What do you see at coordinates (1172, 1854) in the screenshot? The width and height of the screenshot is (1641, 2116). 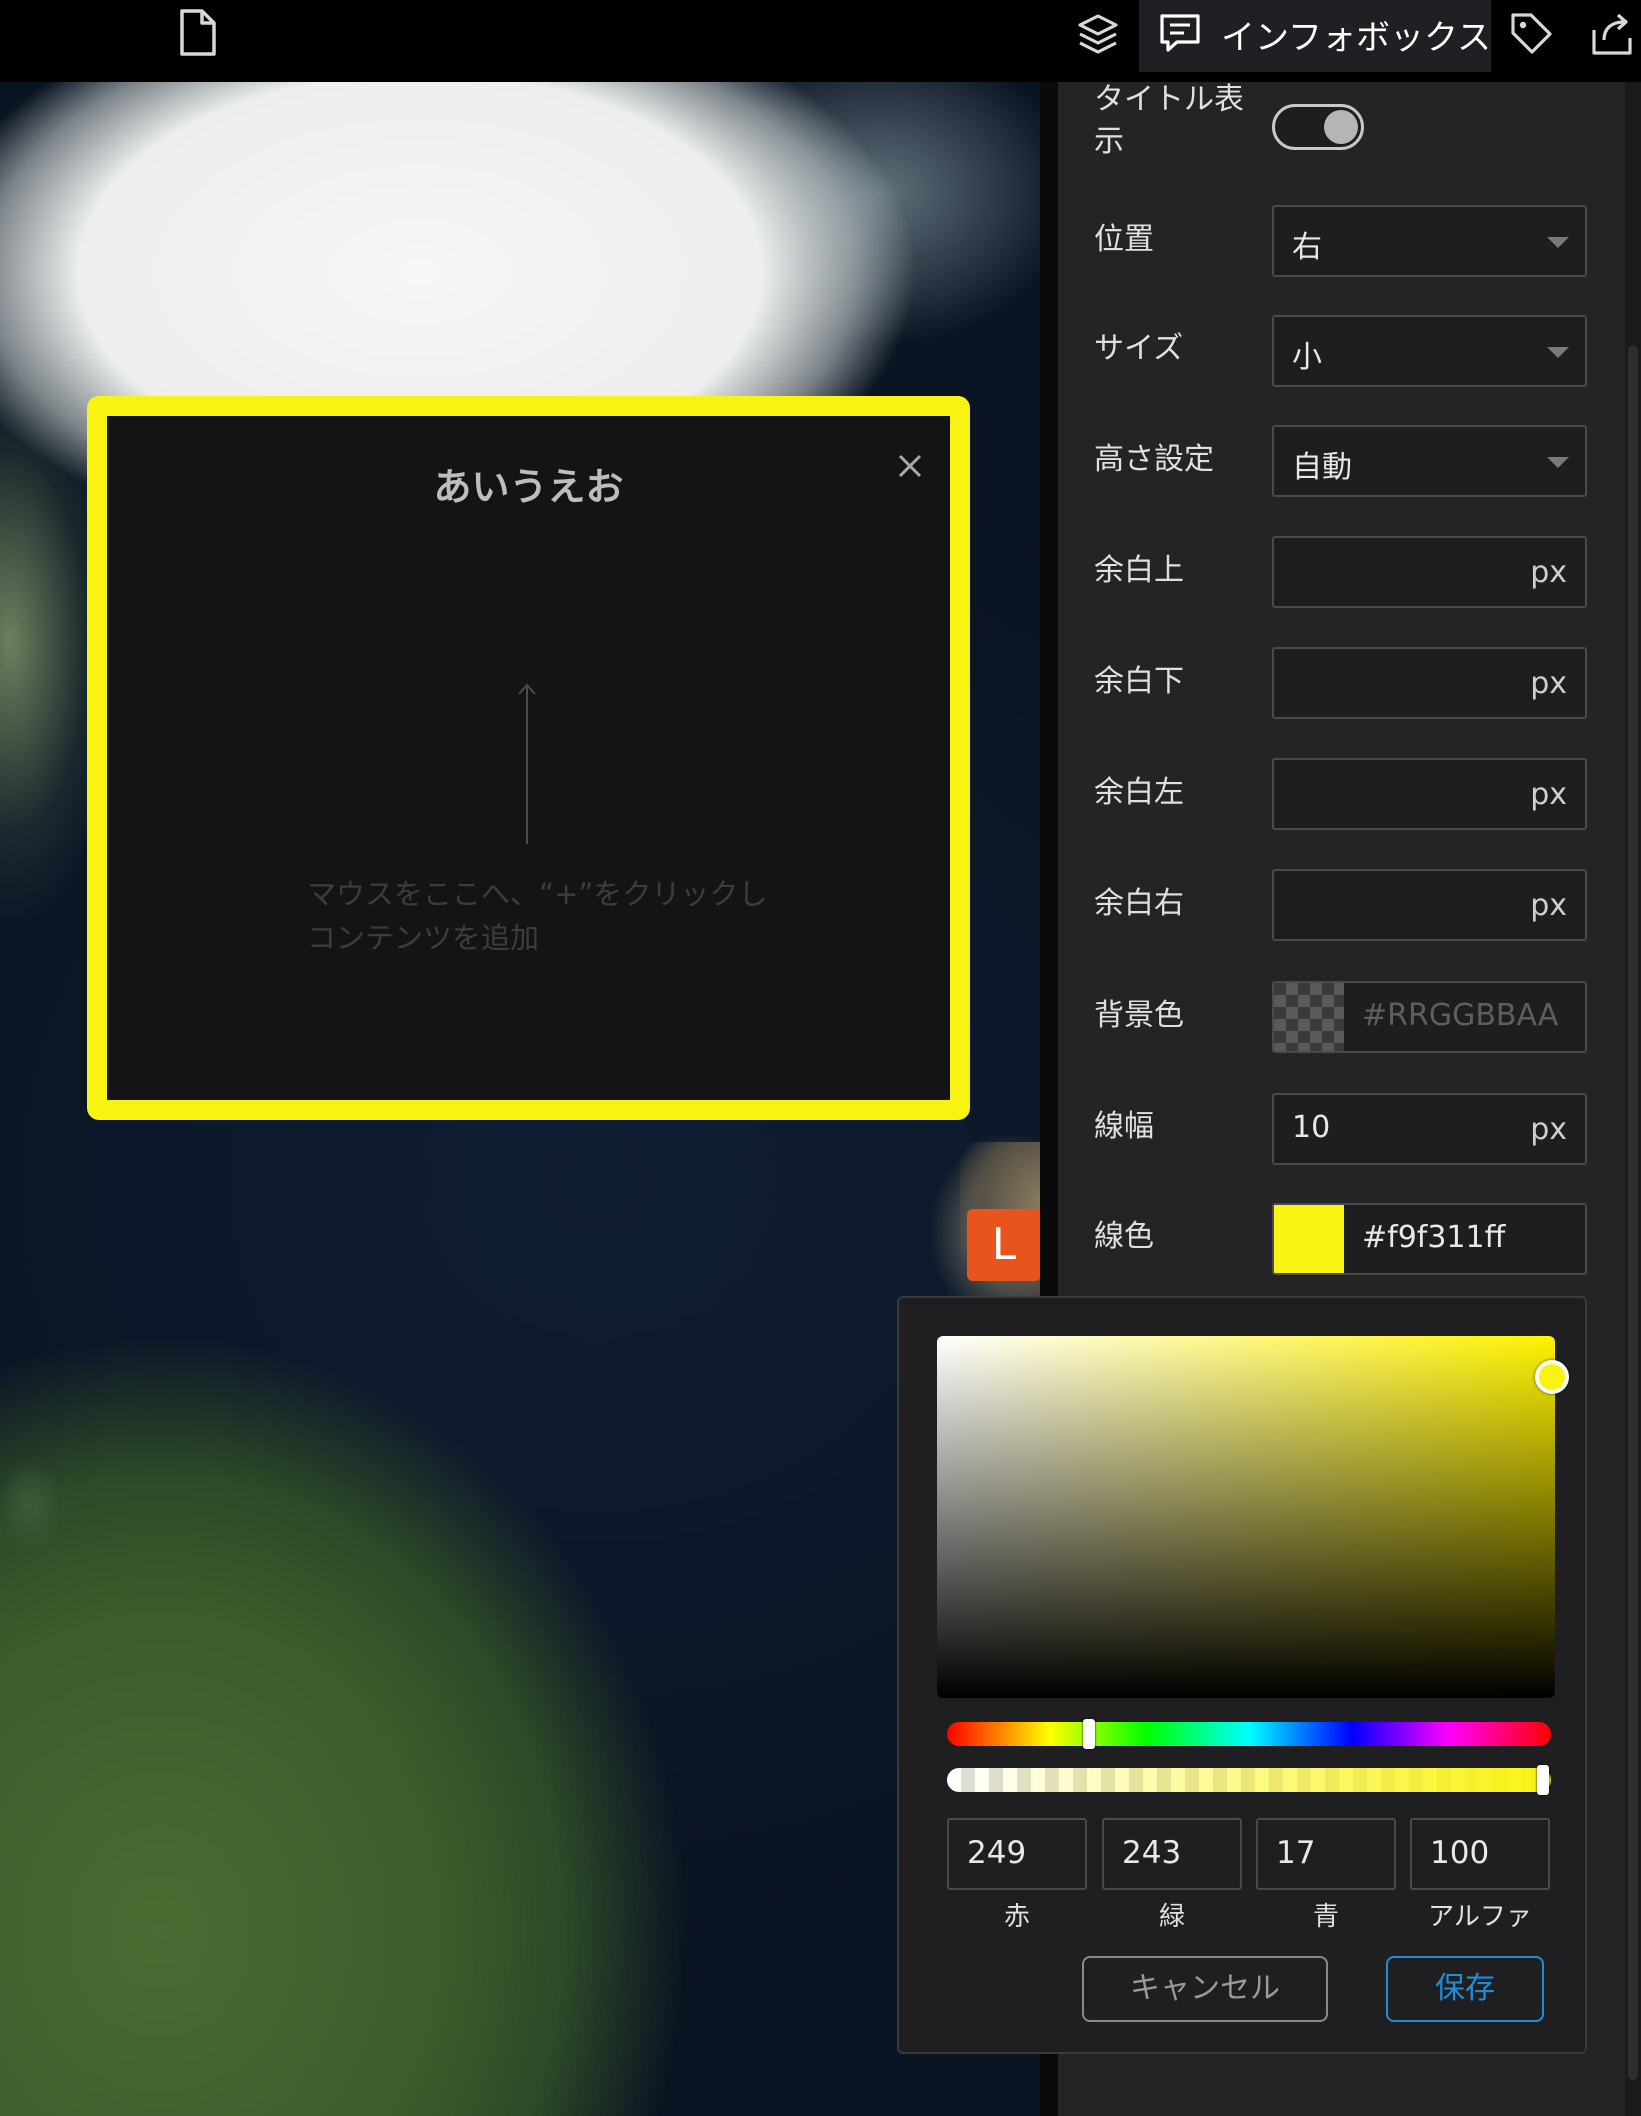 I see `green-input: 243` at bounding box center [1172, 1854].